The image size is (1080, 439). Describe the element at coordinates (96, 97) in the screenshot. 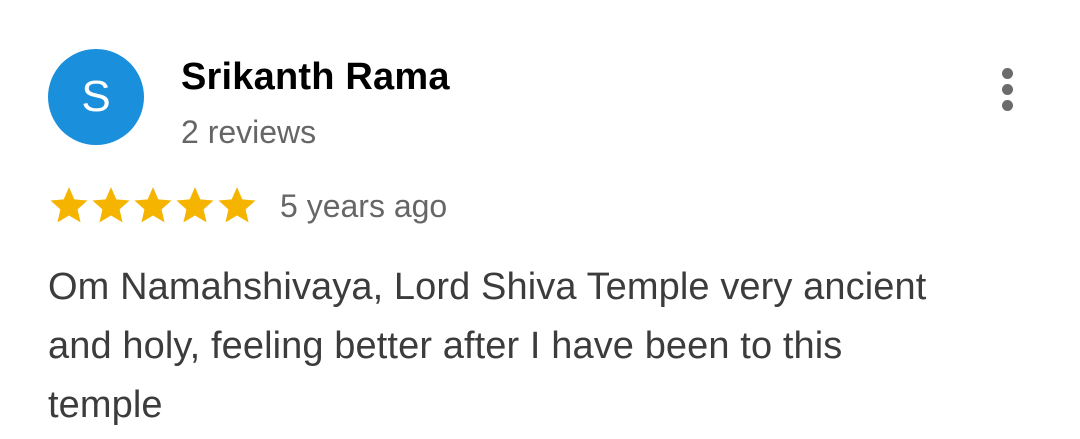

I see `avatar: S` at that location.